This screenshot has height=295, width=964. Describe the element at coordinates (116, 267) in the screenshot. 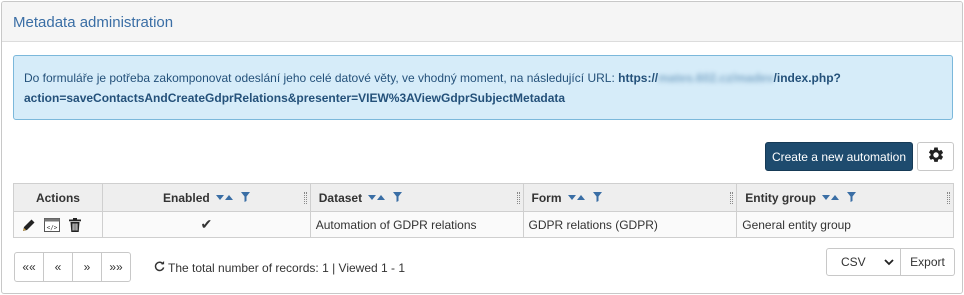

I see `last-page-button: »»` at that location.